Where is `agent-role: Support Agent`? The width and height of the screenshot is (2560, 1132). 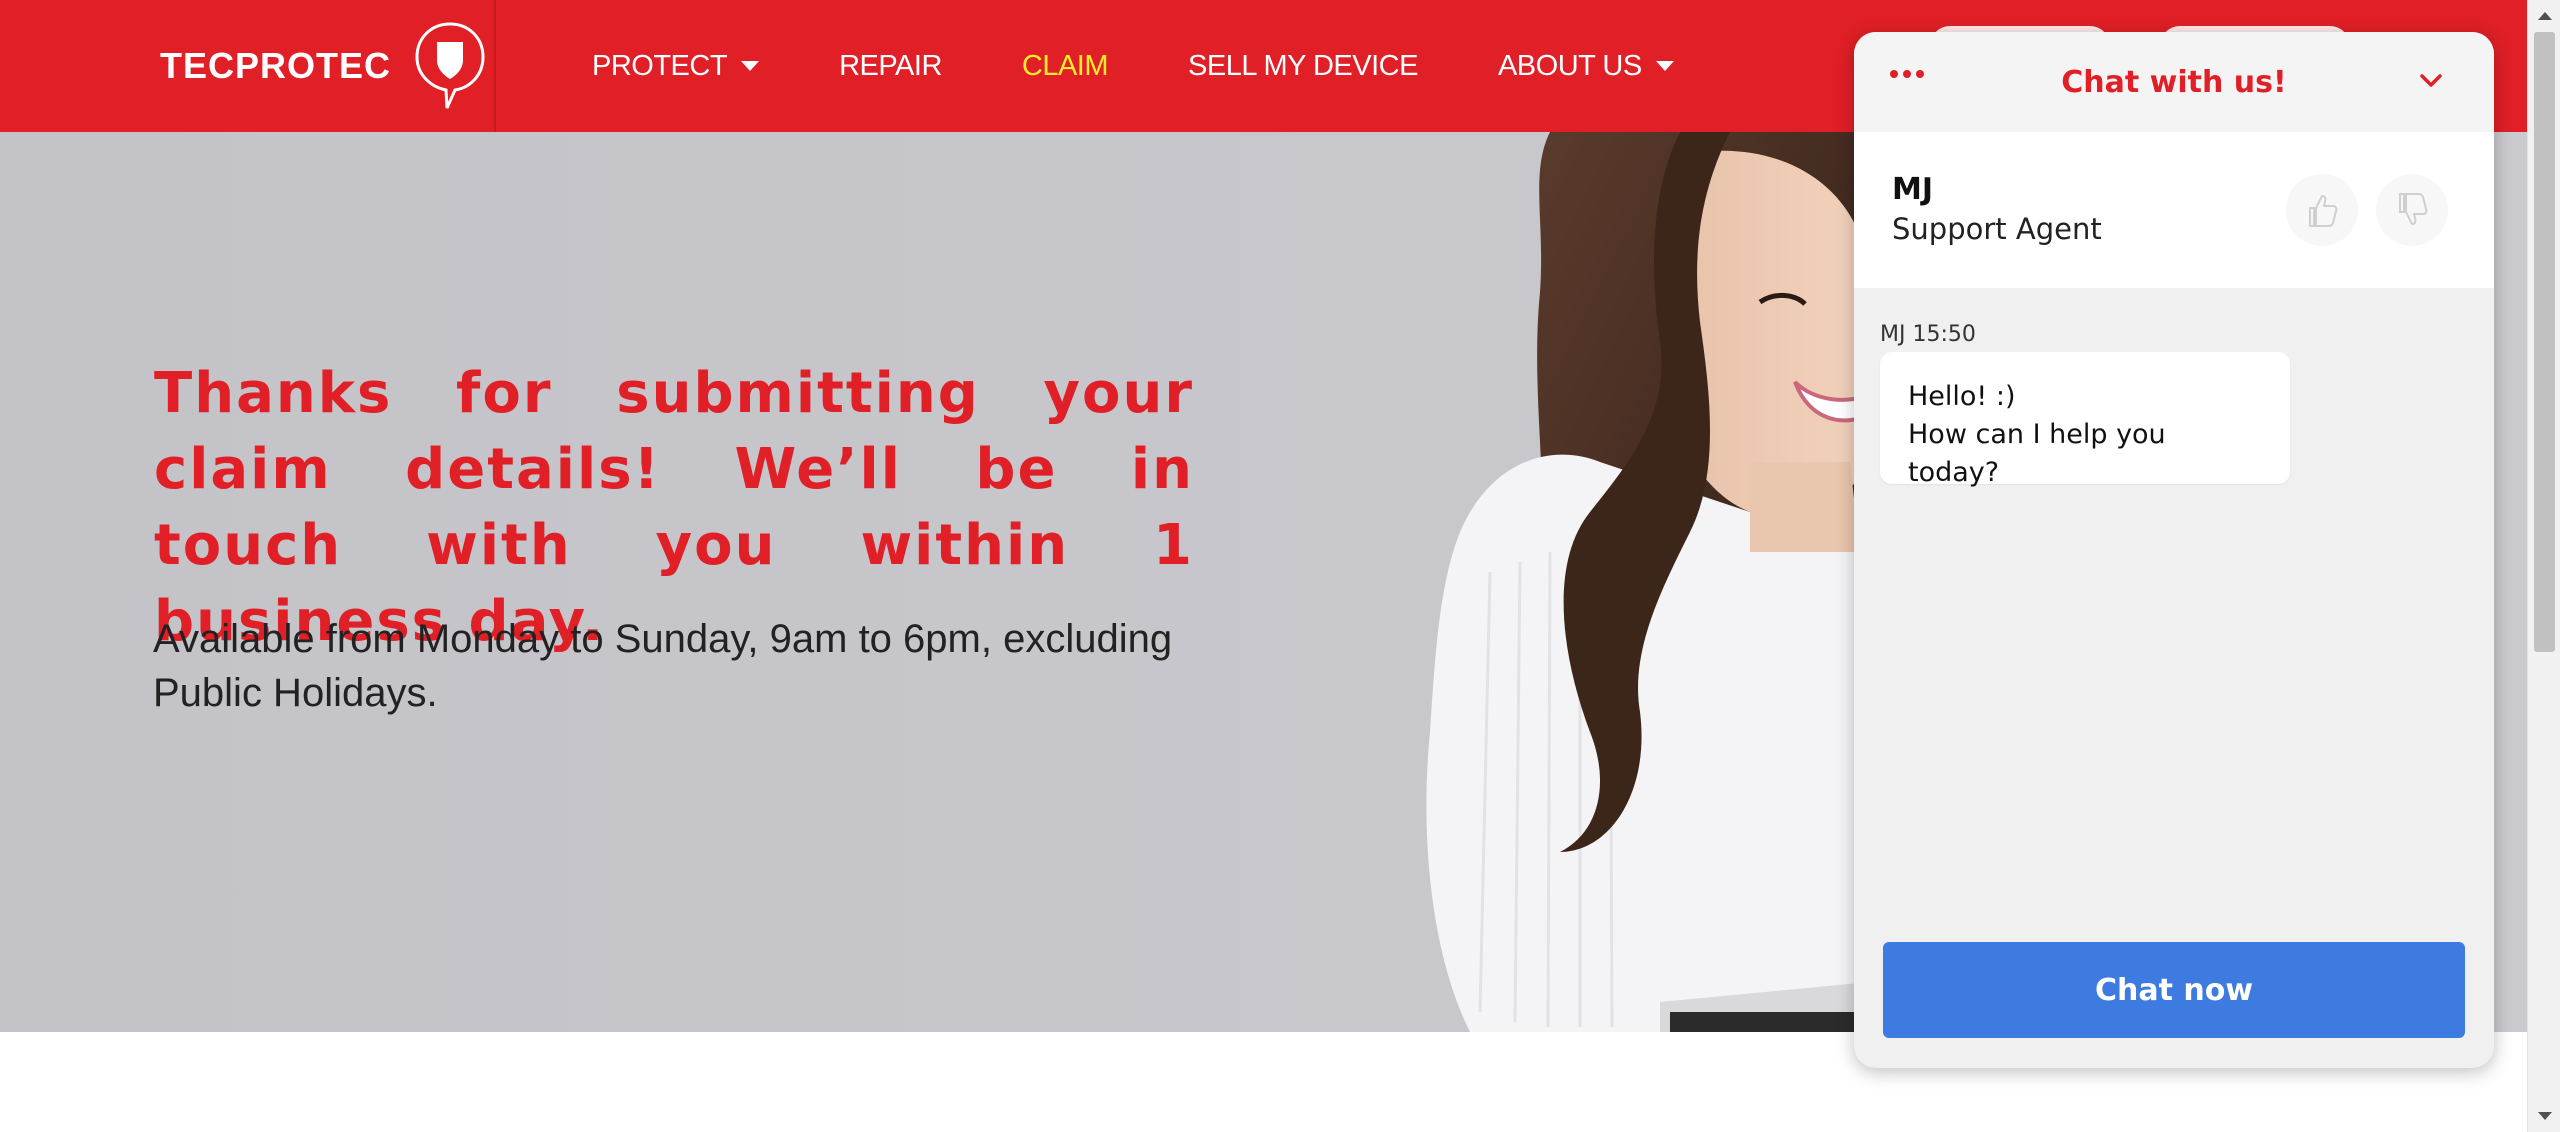
agent-role: Support Agent is located at coordinates (1997, 229).